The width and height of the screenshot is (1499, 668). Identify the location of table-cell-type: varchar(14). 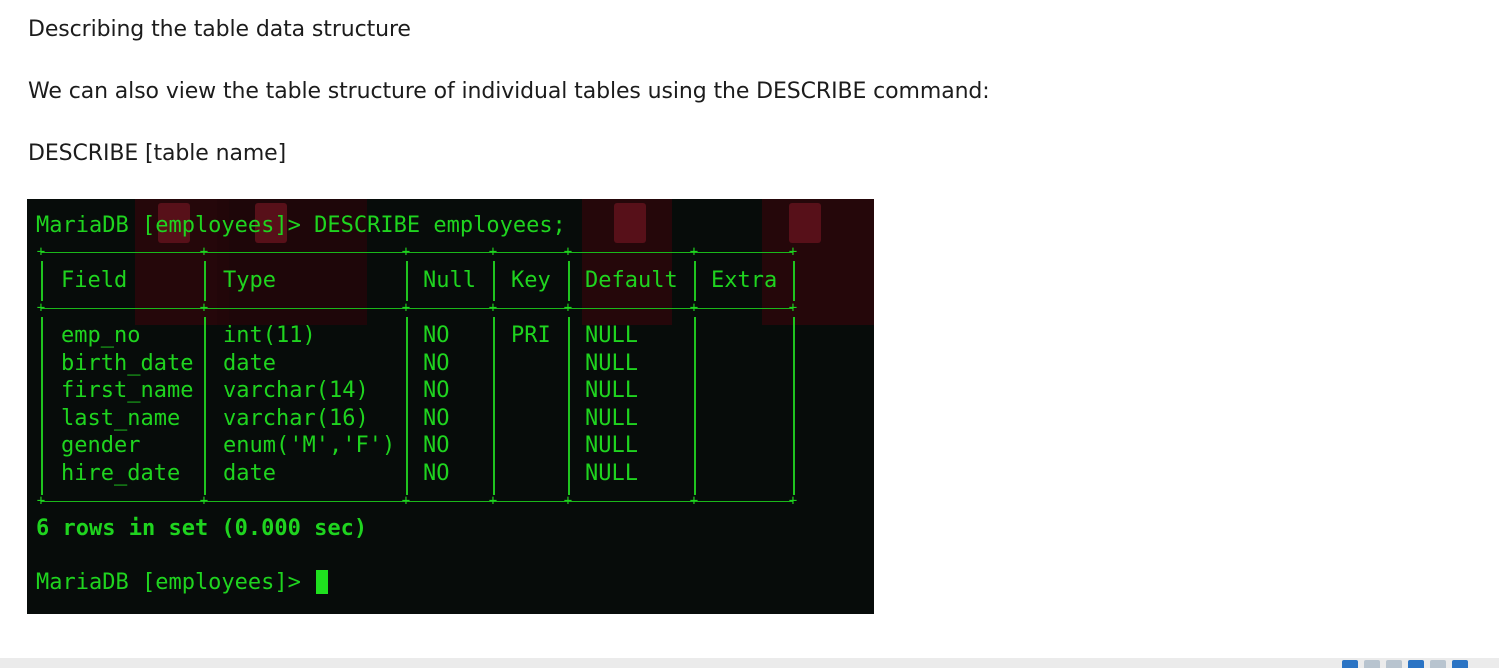
(296, 390).